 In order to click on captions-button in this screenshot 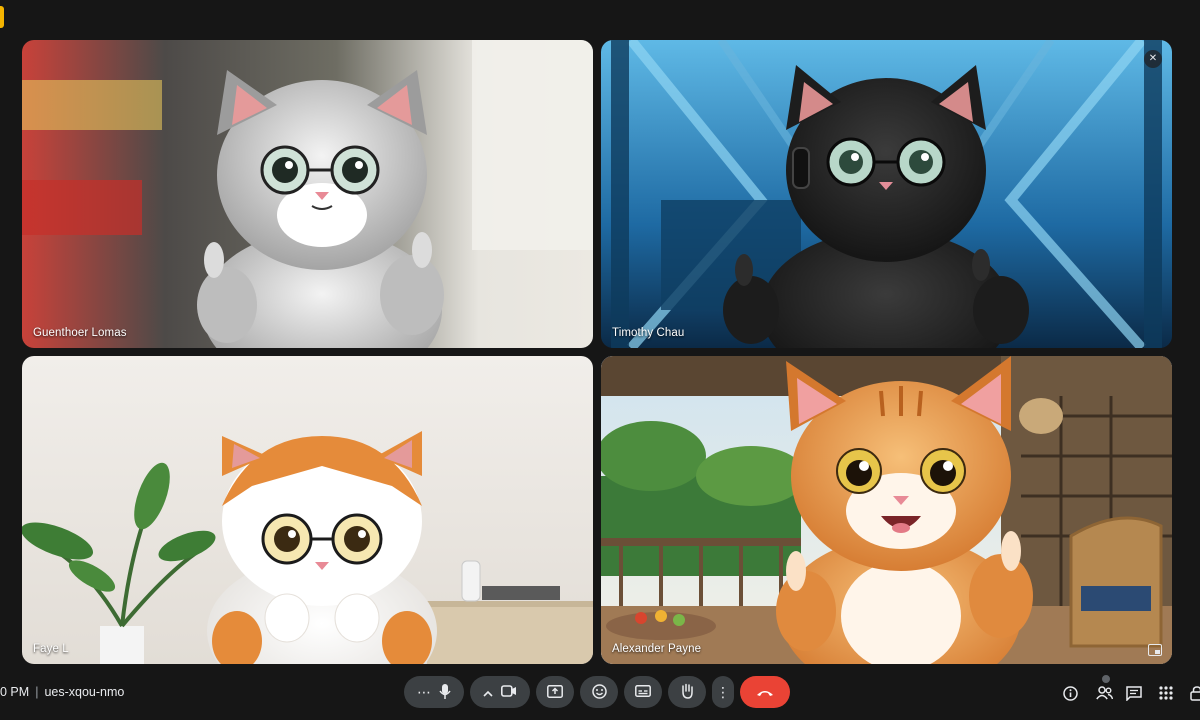, I will do `click(643, 692)`.